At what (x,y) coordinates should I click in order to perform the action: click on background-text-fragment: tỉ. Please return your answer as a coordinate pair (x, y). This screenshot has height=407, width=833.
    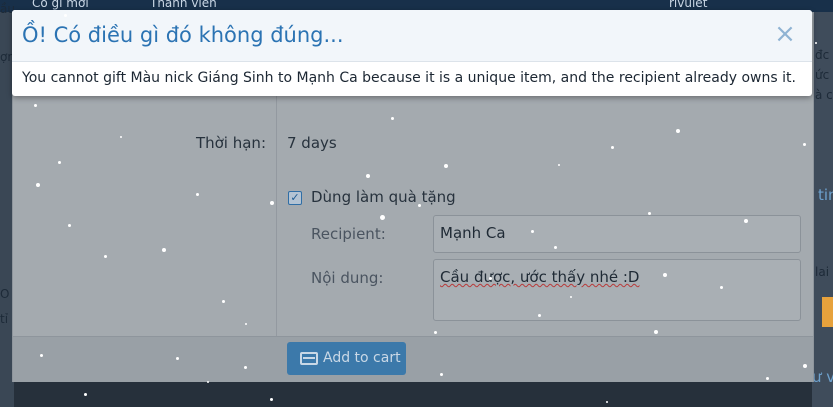
    Looking at the image, I should click on (4, 319).